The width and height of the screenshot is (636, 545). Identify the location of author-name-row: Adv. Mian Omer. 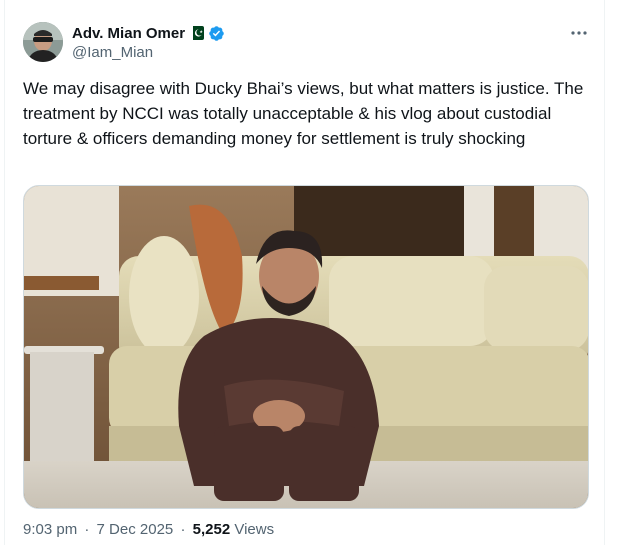
(148, 33).